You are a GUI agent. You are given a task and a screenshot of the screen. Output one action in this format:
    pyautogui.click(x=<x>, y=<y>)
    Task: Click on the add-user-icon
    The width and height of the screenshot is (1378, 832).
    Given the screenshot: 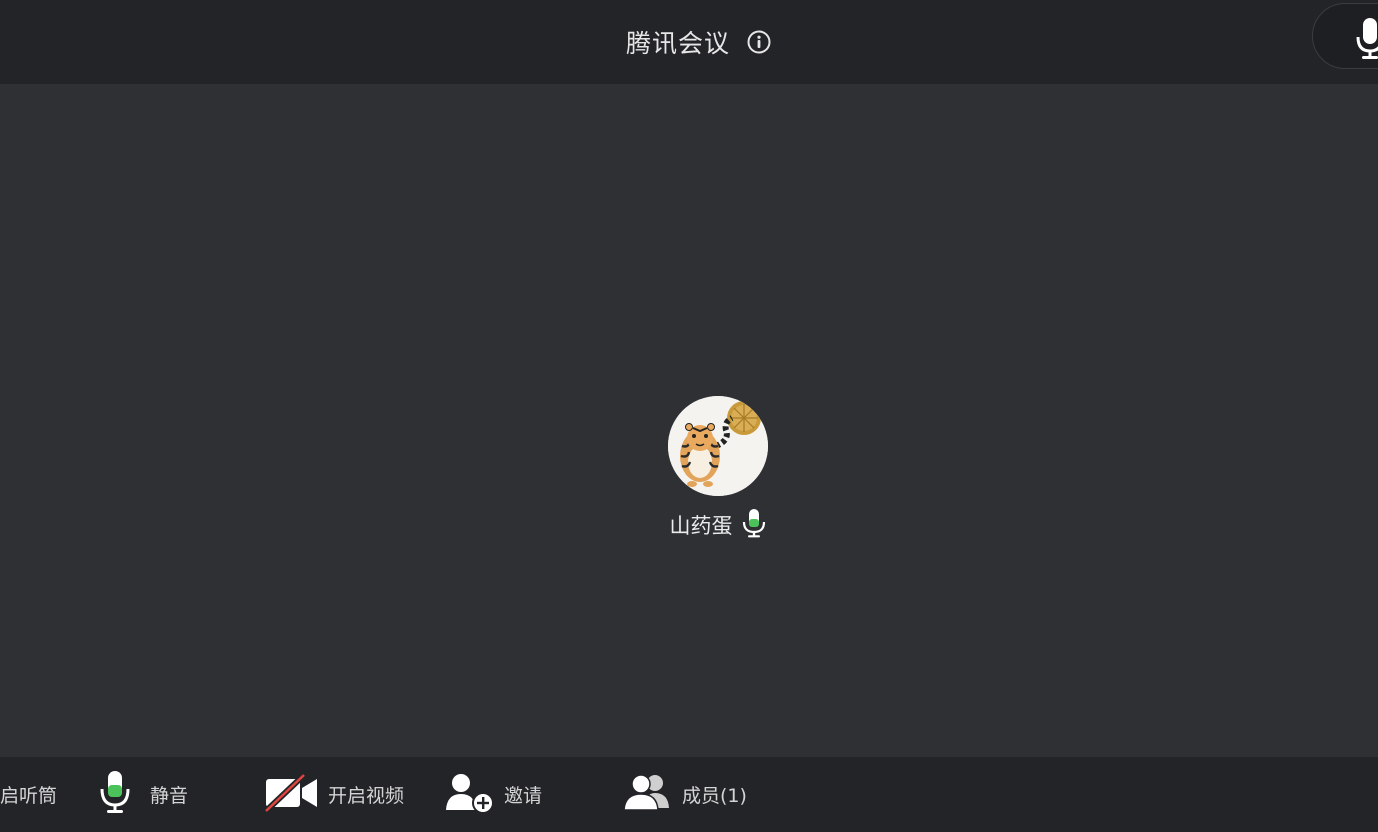 What is the action you would take?
    pyautogui.click(x=470, y=795)
    